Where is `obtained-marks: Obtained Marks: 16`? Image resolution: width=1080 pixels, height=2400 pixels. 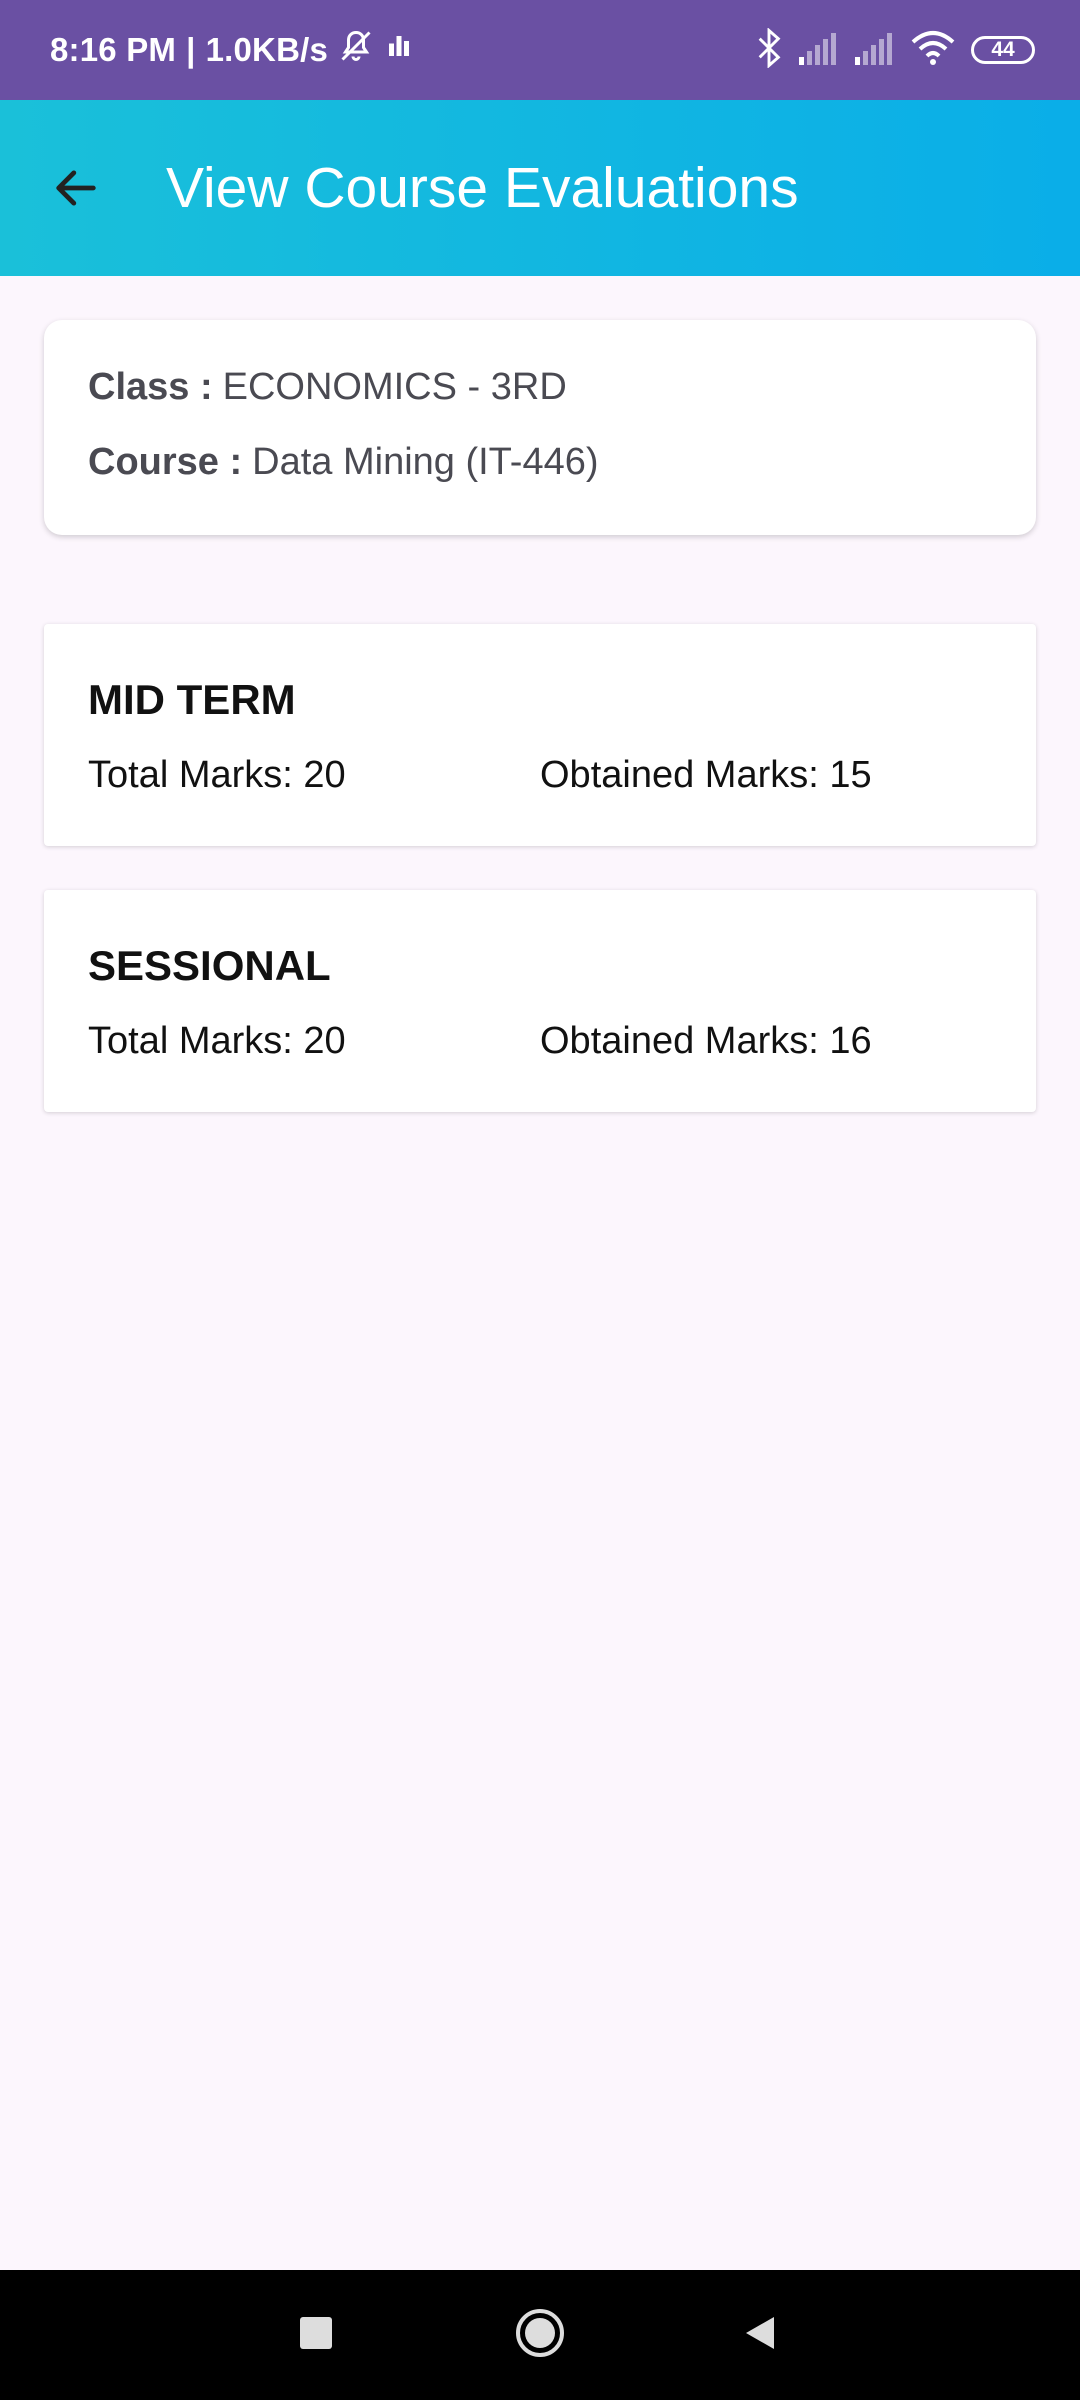 obtained-marks: Obtained Marks: 16 is located at coordinates (706, 1041).